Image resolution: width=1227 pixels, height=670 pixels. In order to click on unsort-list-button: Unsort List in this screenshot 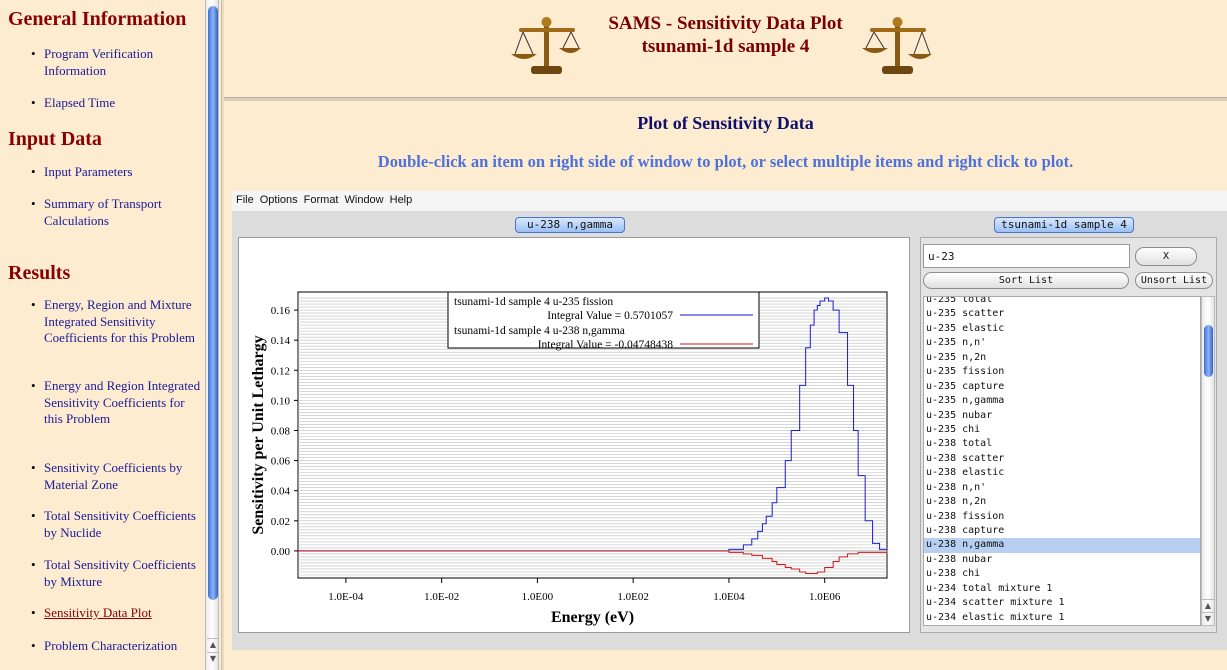, I will do `click(1174, 280)`.